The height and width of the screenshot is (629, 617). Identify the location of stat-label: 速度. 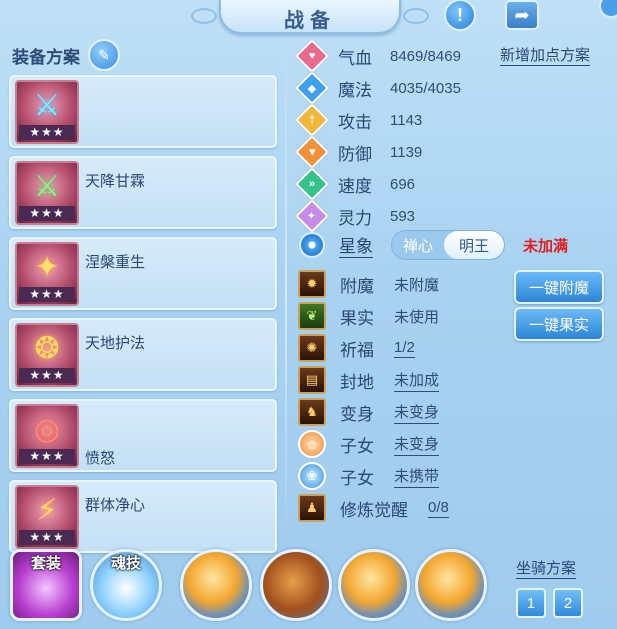
(355, 186).